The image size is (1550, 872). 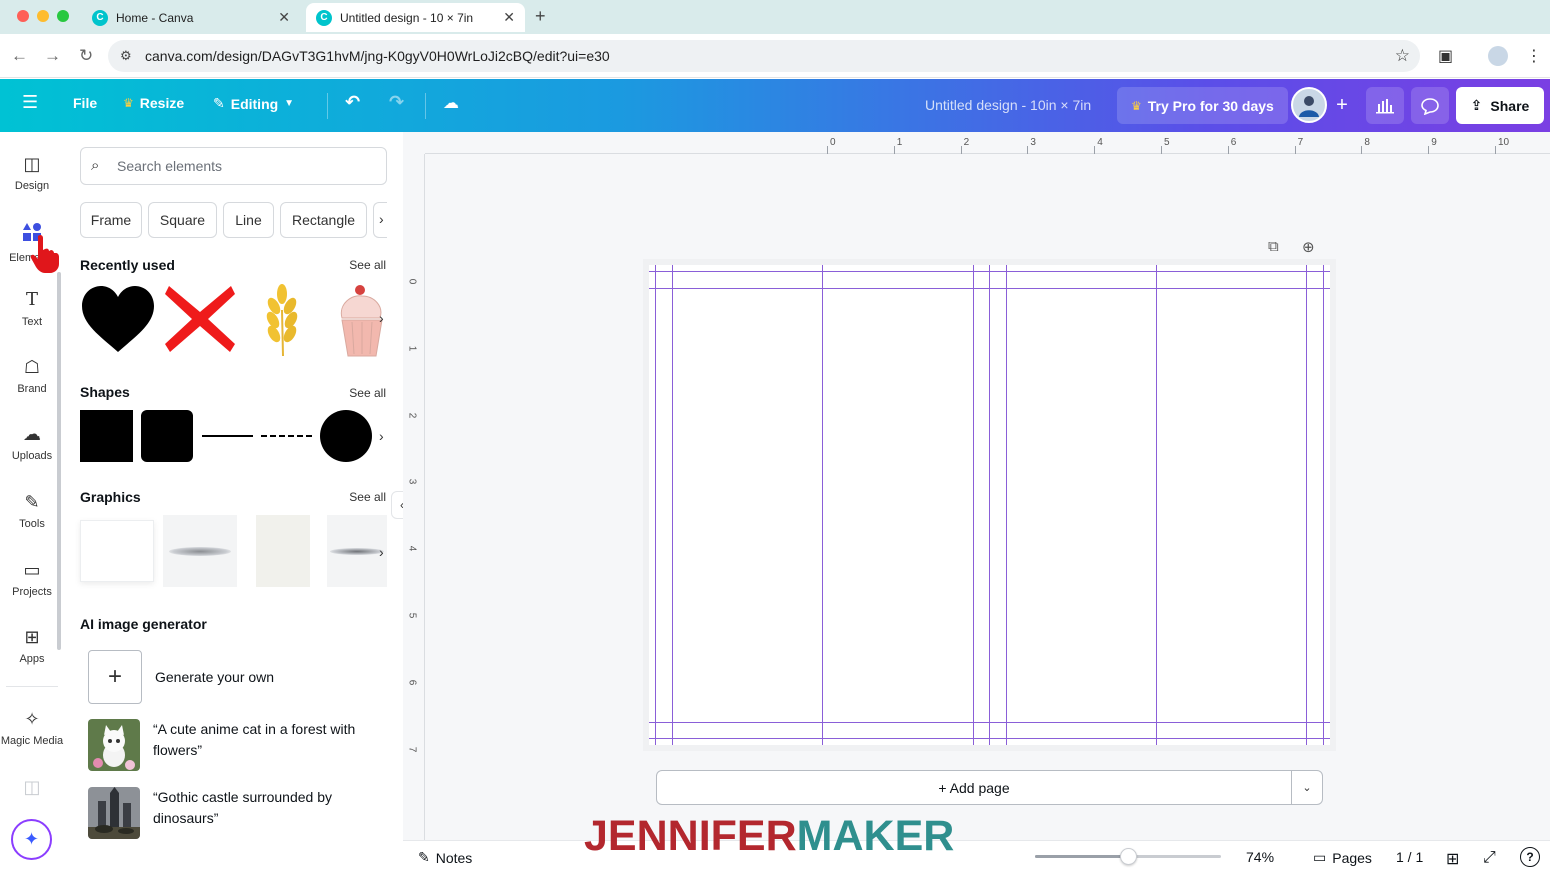 What do you see at coordinates (32, 787) in the screenshot?
I see `rail-item-more: ◫` at bounding box center [32, 787].